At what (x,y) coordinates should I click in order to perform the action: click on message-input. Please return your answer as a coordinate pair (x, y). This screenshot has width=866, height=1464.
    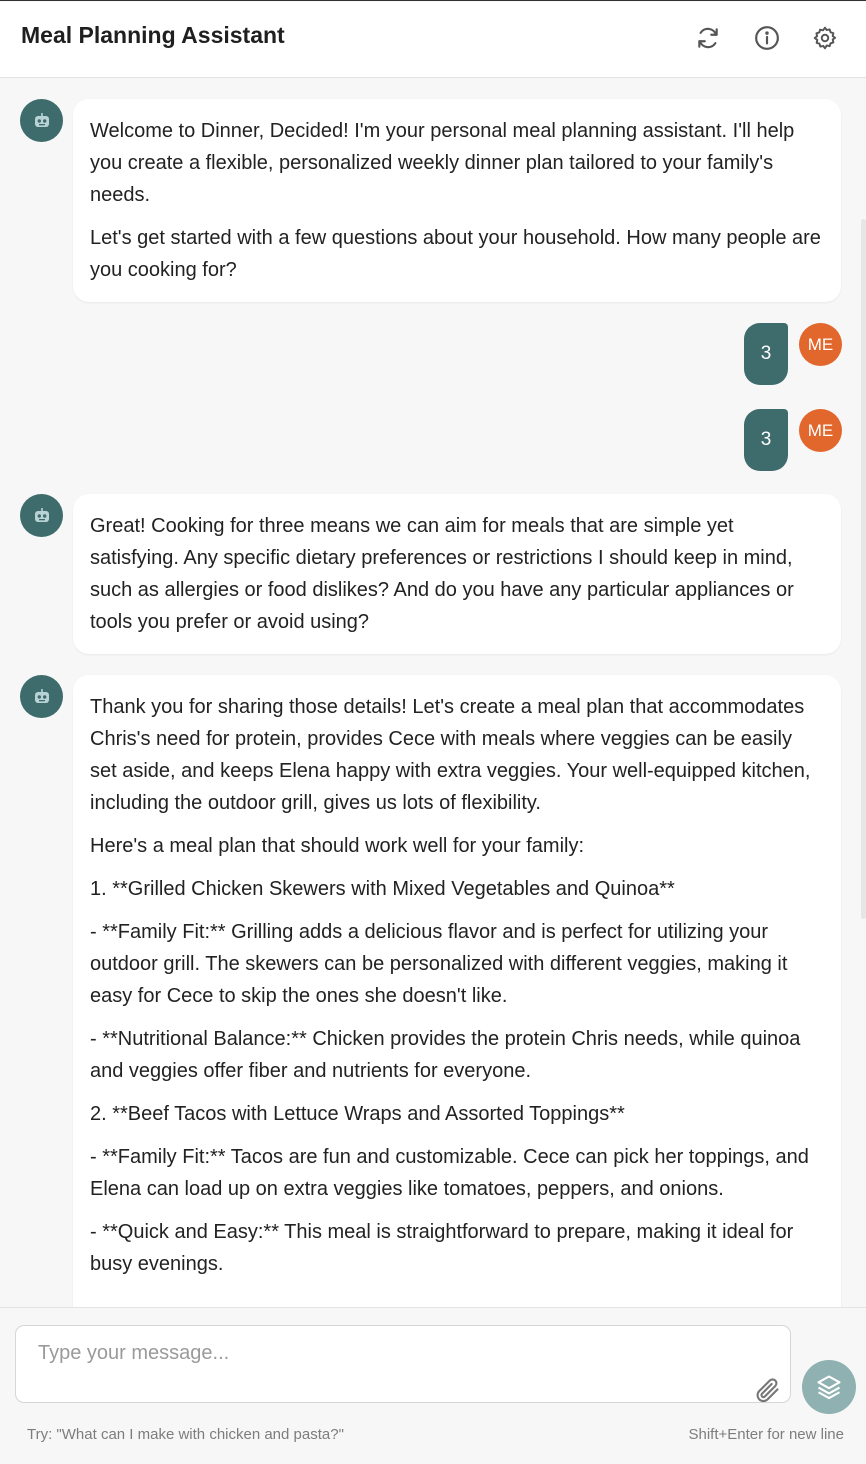
    Looking at the image, I should click on (388, 1353).